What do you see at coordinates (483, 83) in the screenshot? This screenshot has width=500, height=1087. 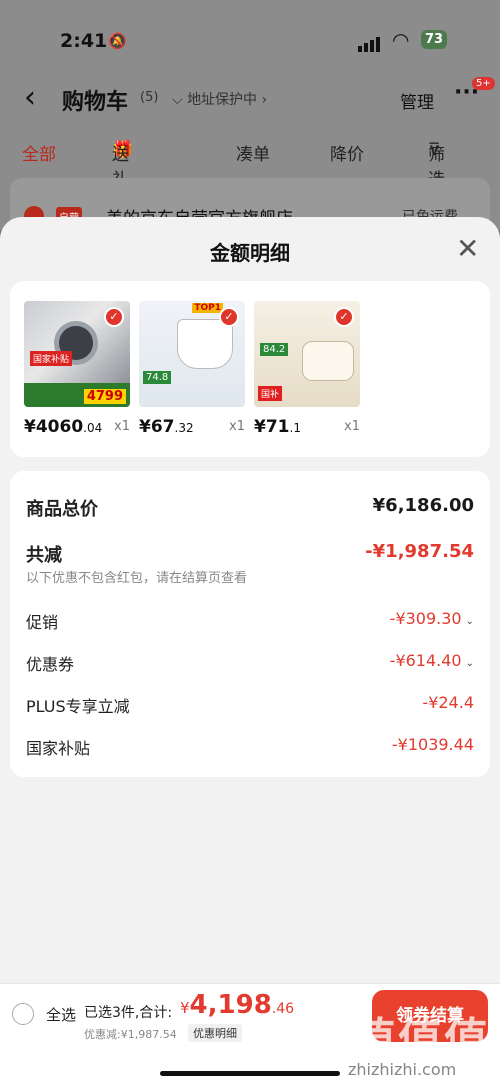 I see `notification-badge: 5+` at bounding box center [483, 83].